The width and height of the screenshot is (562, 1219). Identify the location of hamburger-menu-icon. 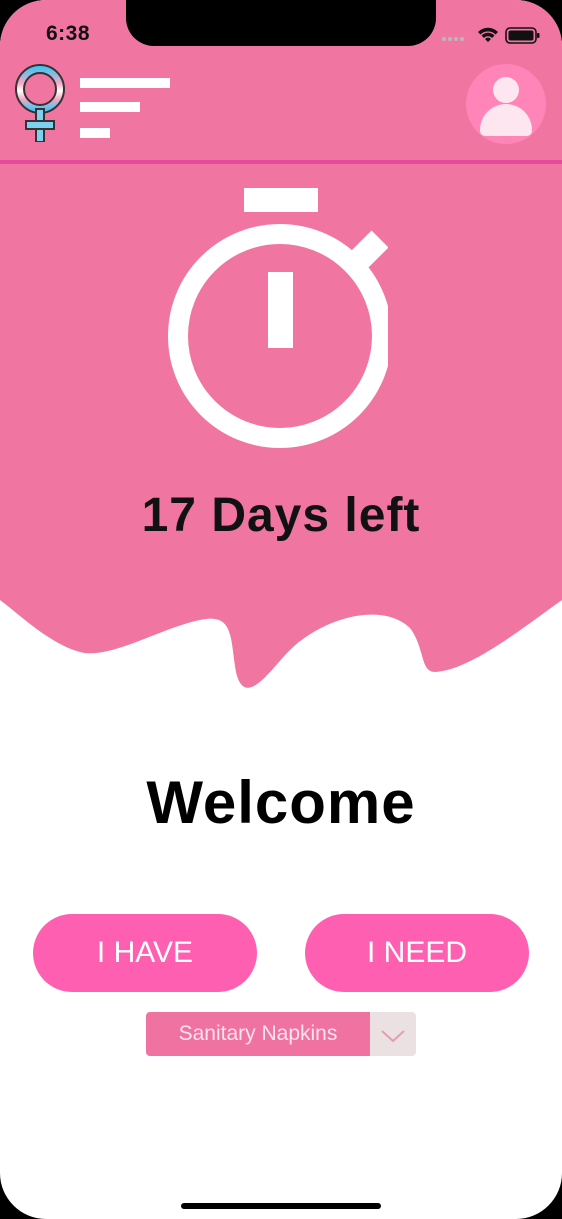
(125, 109).